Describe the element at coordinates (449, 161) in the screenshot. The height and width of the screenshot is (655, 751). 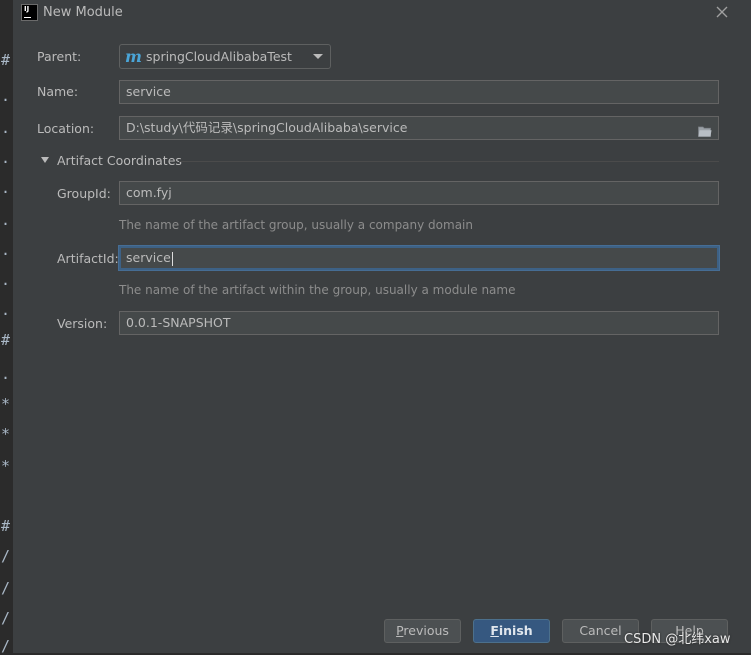
I see `section-divider` at that location.